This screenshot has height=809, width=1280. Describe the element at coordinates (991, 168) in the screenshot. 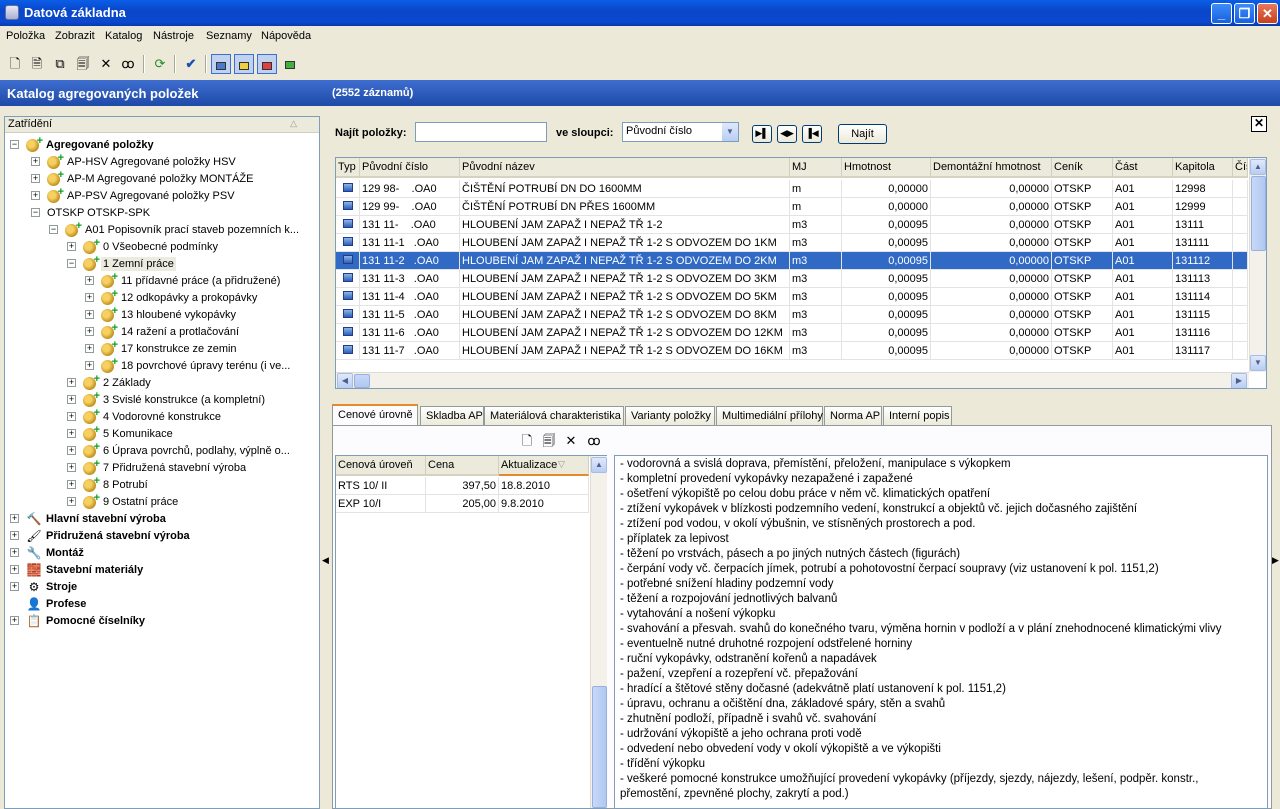

I see `column-header: Demontážní hmotnost` at that location.